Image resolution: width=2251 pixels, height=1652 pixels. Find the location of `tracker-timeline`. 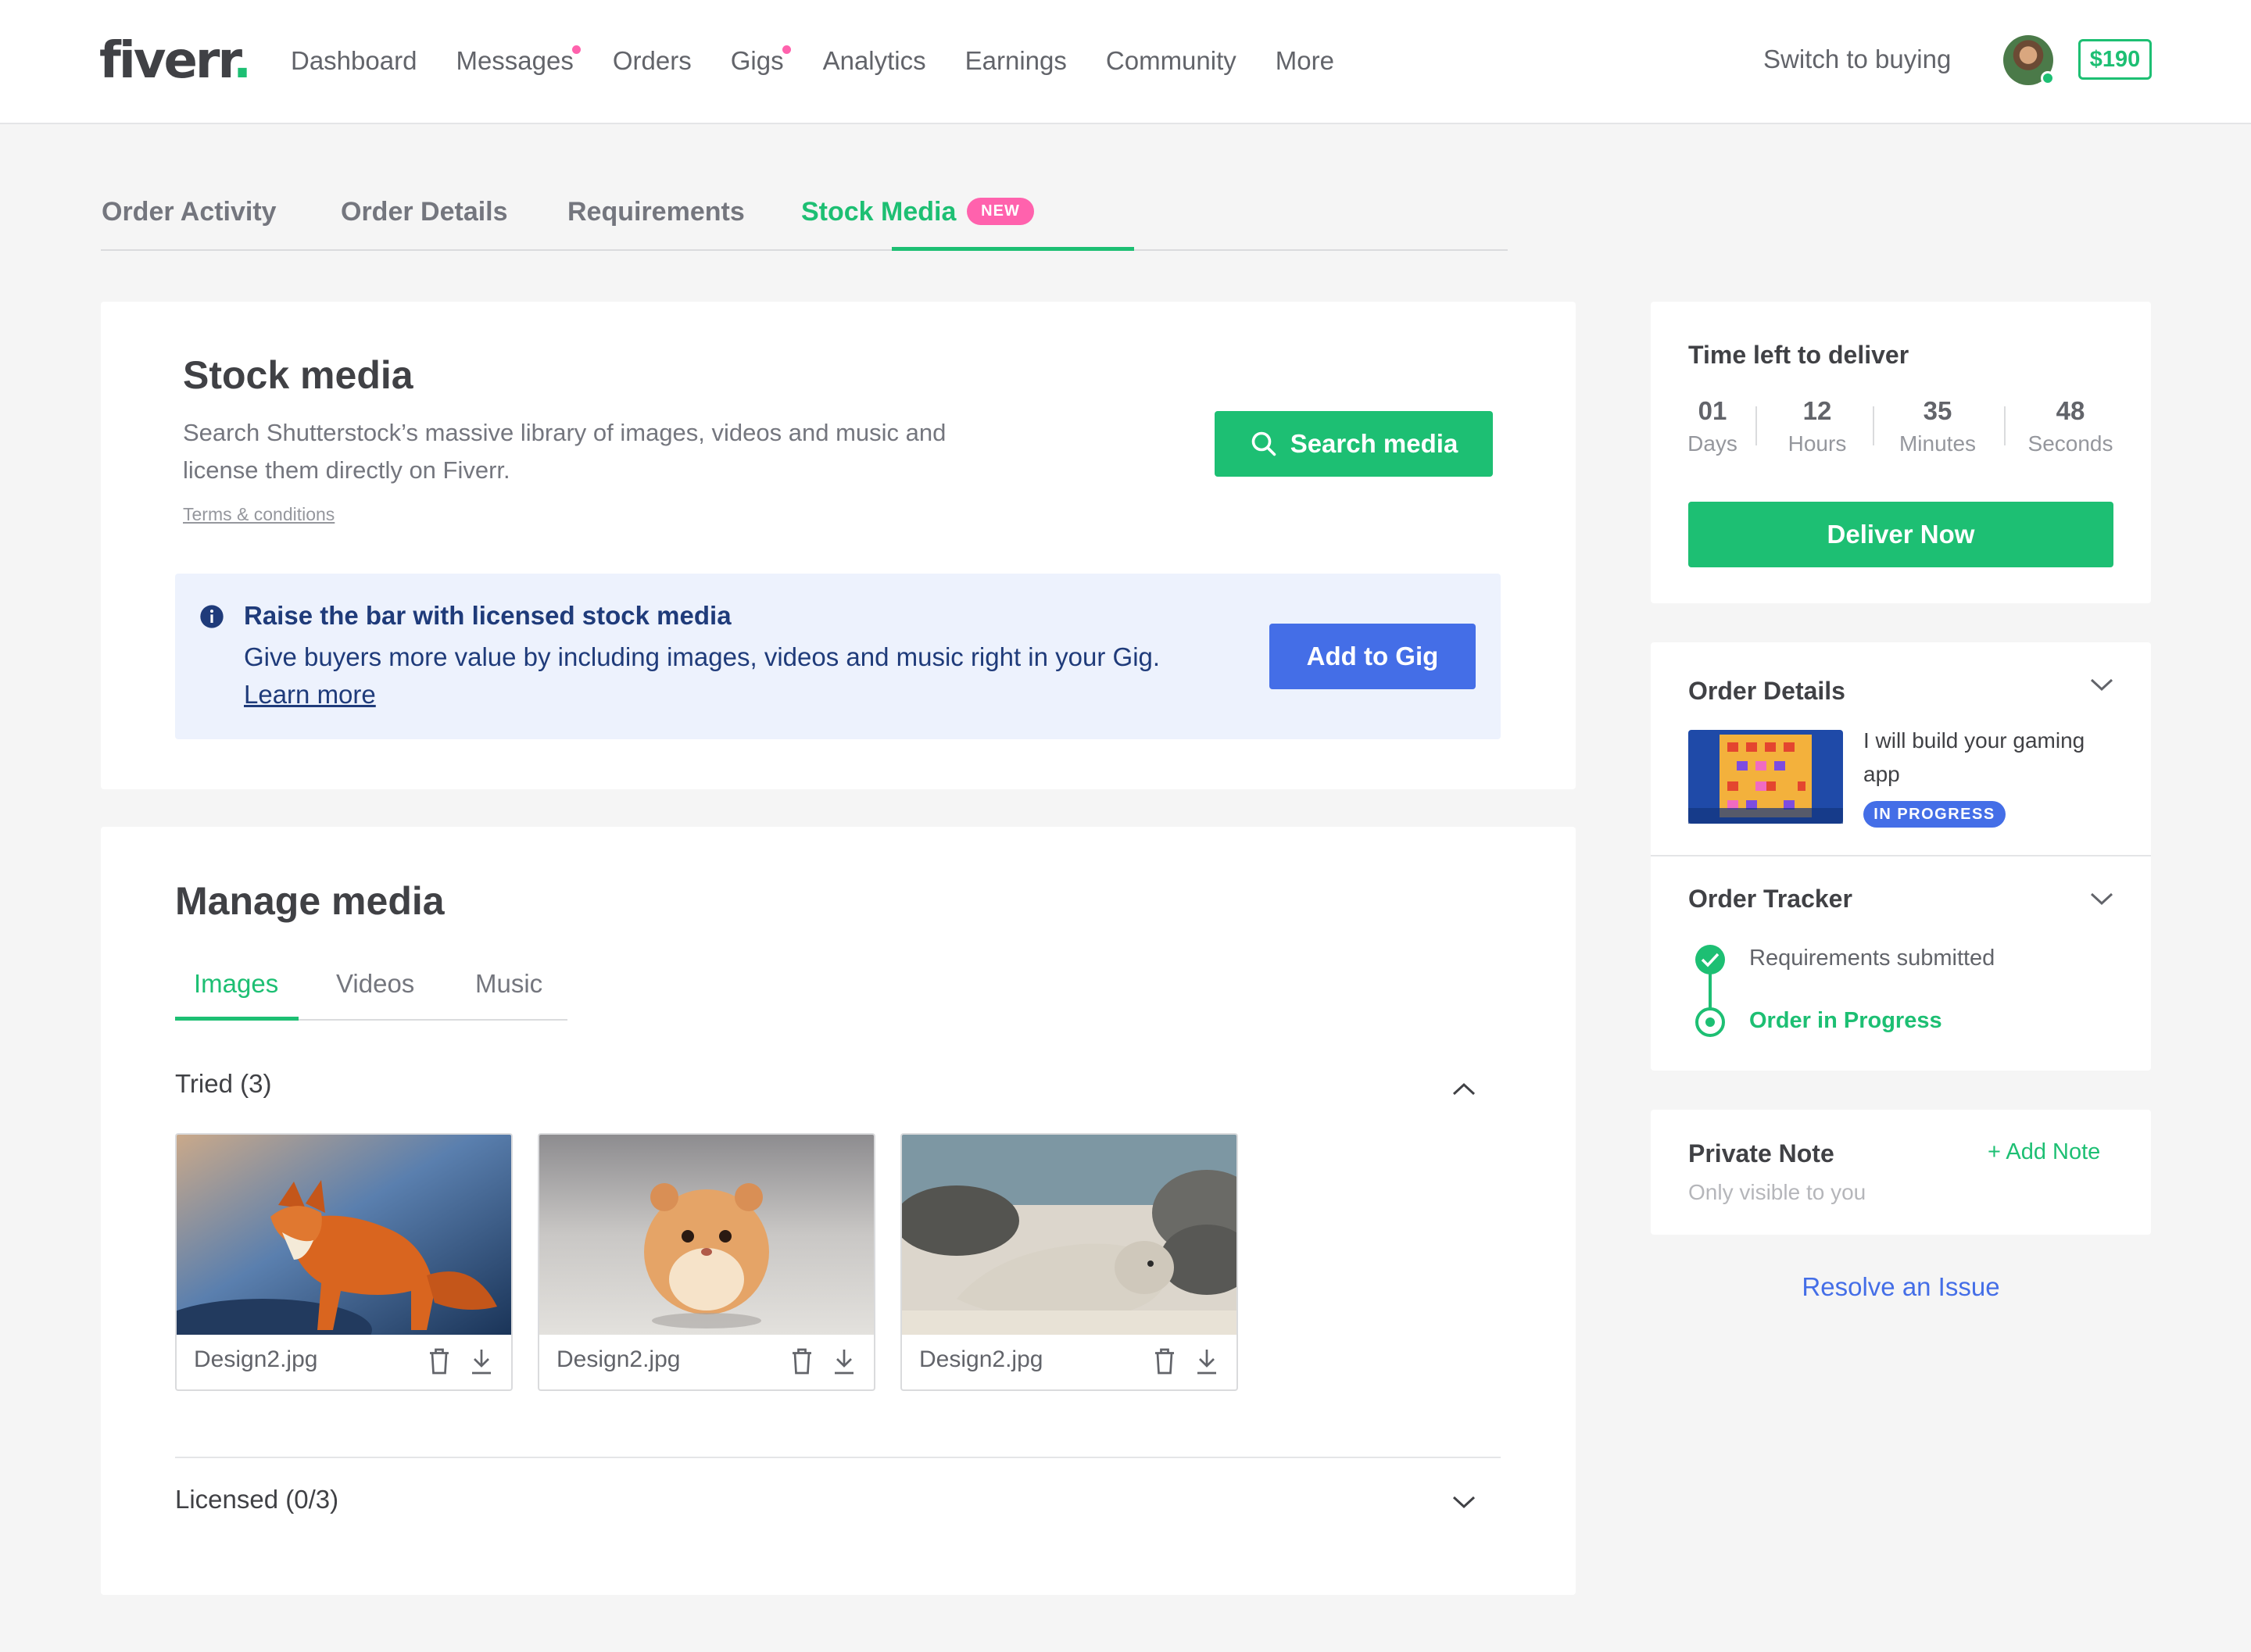

tracker-timeline is located at coordinates (1710, 991).